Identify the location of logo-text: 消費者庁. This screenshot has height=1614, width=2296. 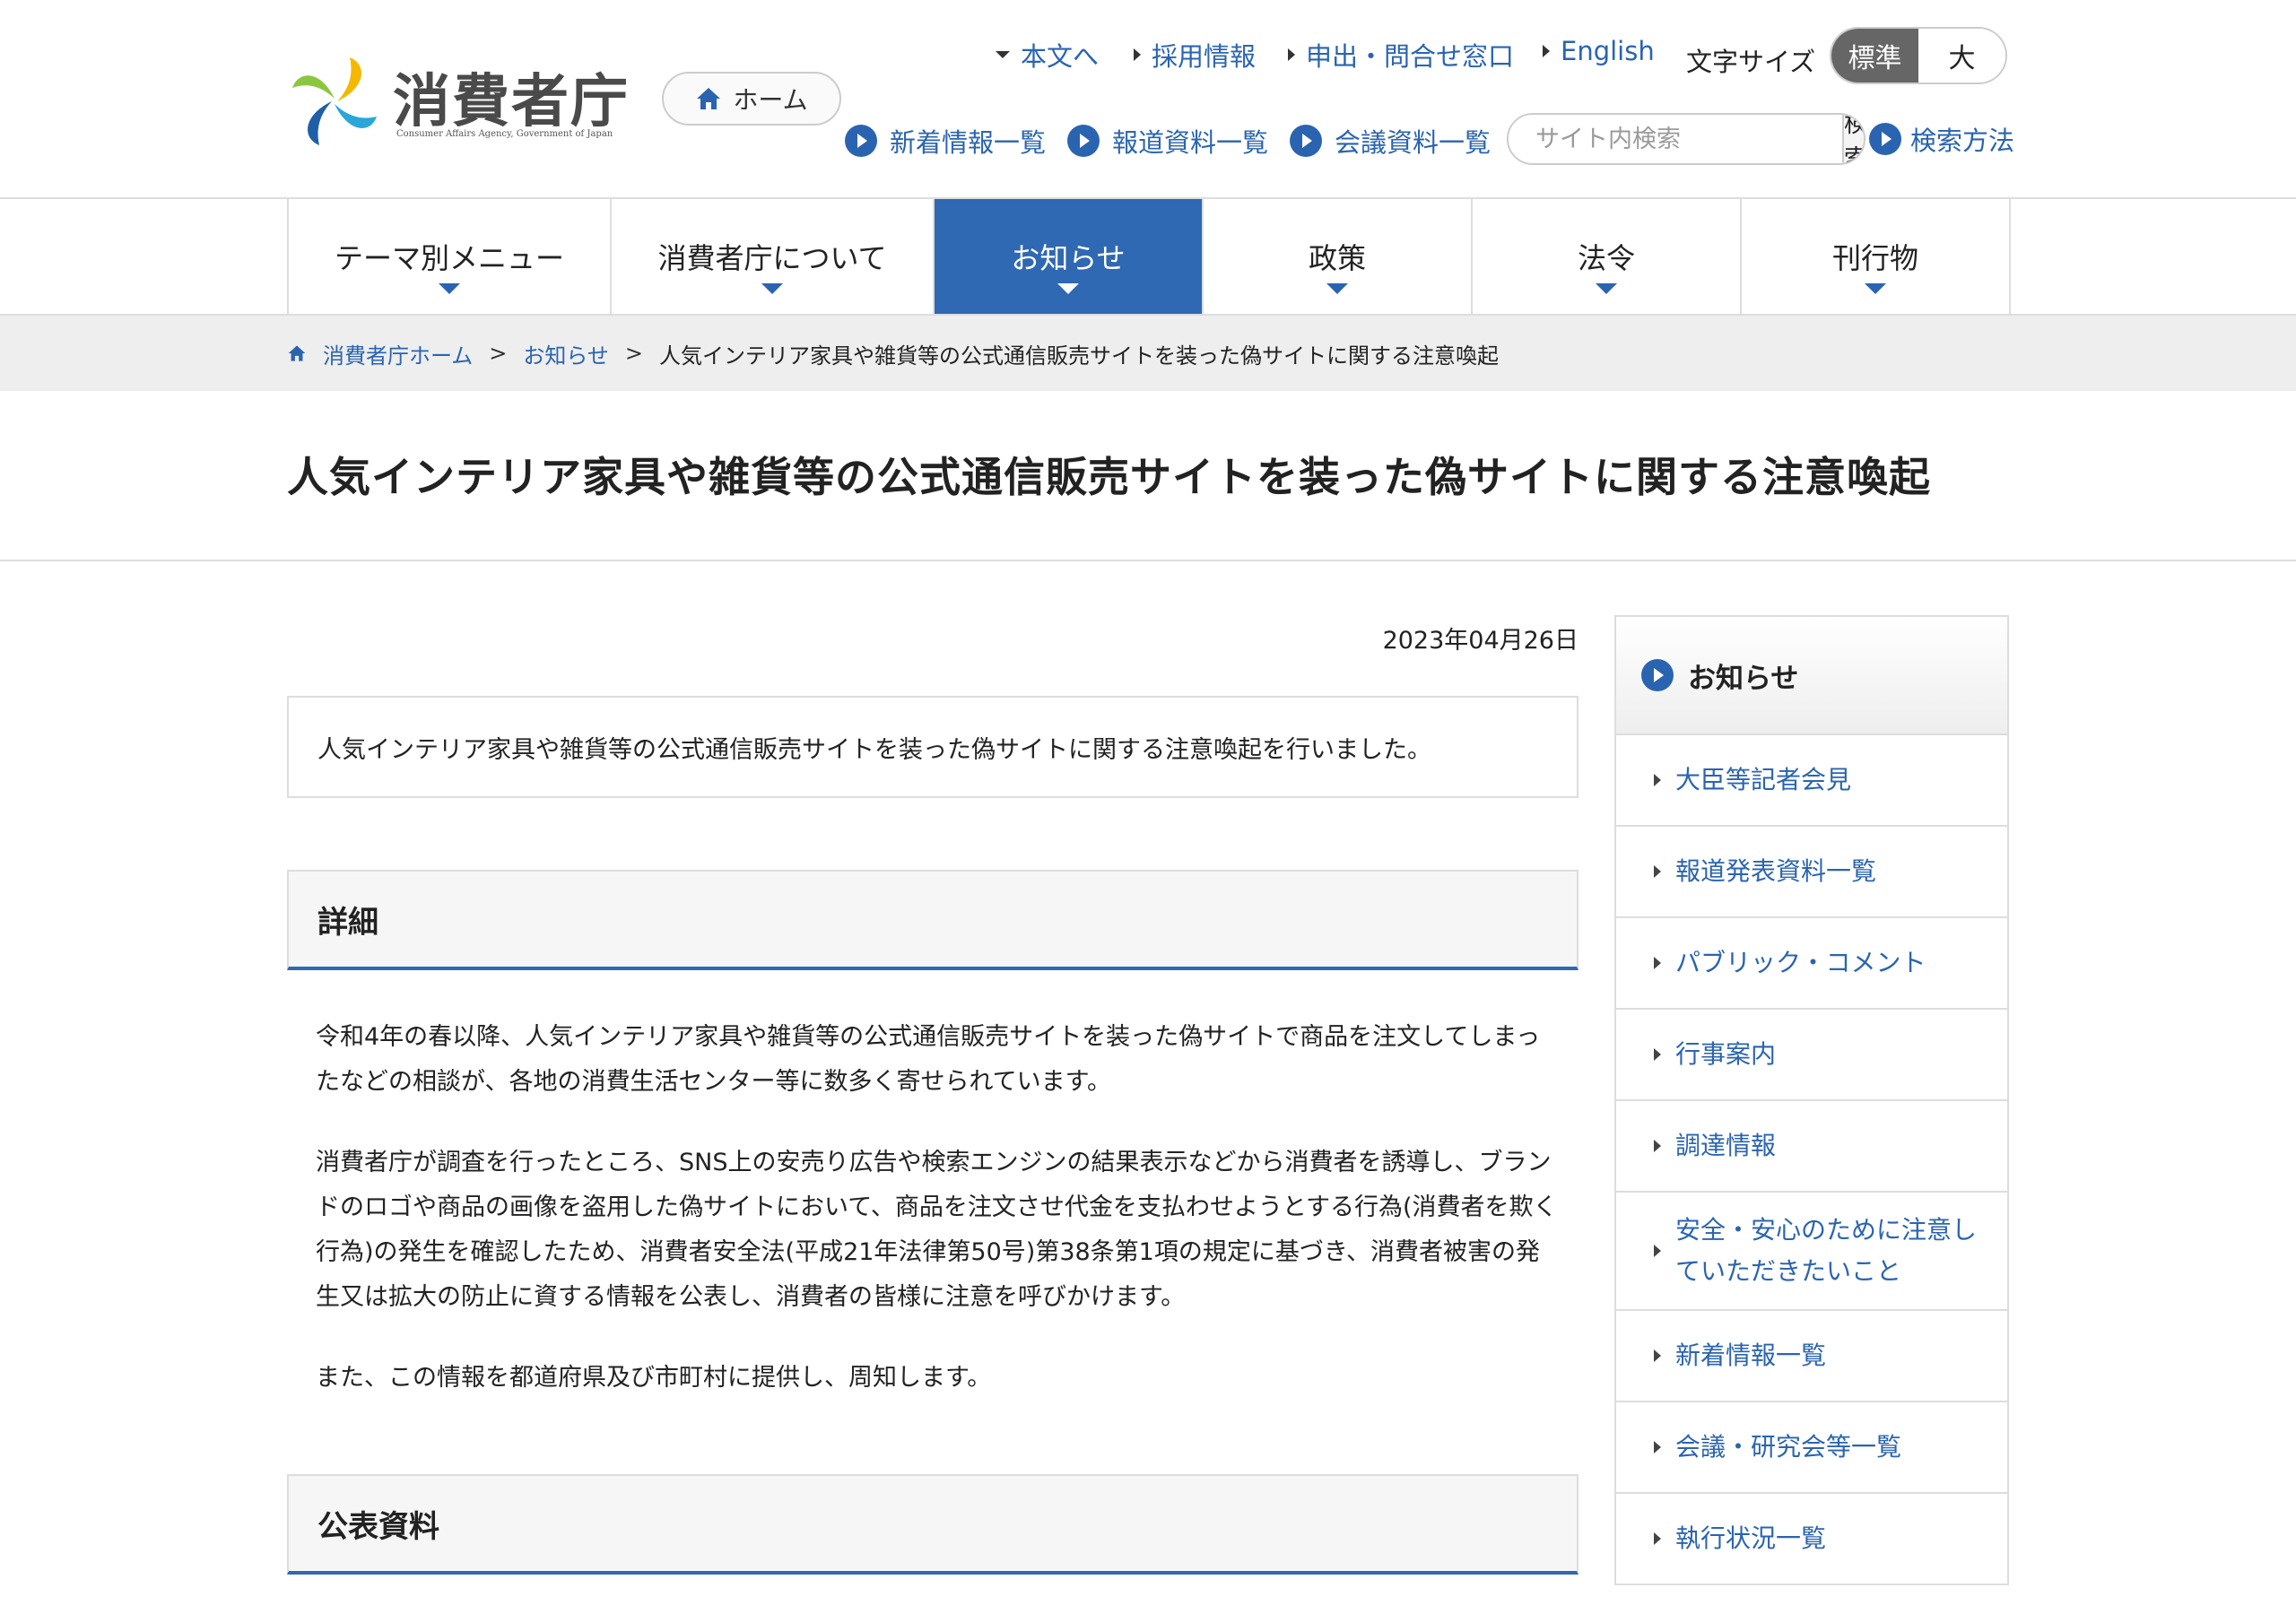
(511, 102).